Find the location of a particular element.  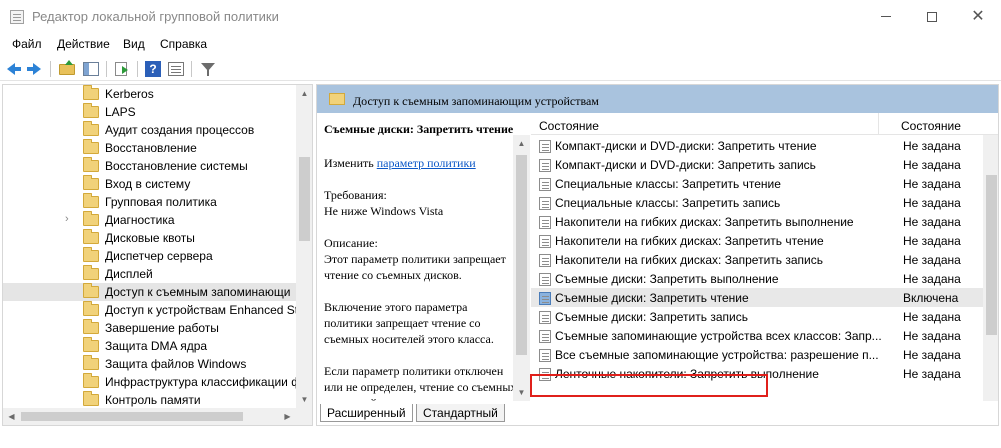

filter-button is located at coordinates (208, 69).